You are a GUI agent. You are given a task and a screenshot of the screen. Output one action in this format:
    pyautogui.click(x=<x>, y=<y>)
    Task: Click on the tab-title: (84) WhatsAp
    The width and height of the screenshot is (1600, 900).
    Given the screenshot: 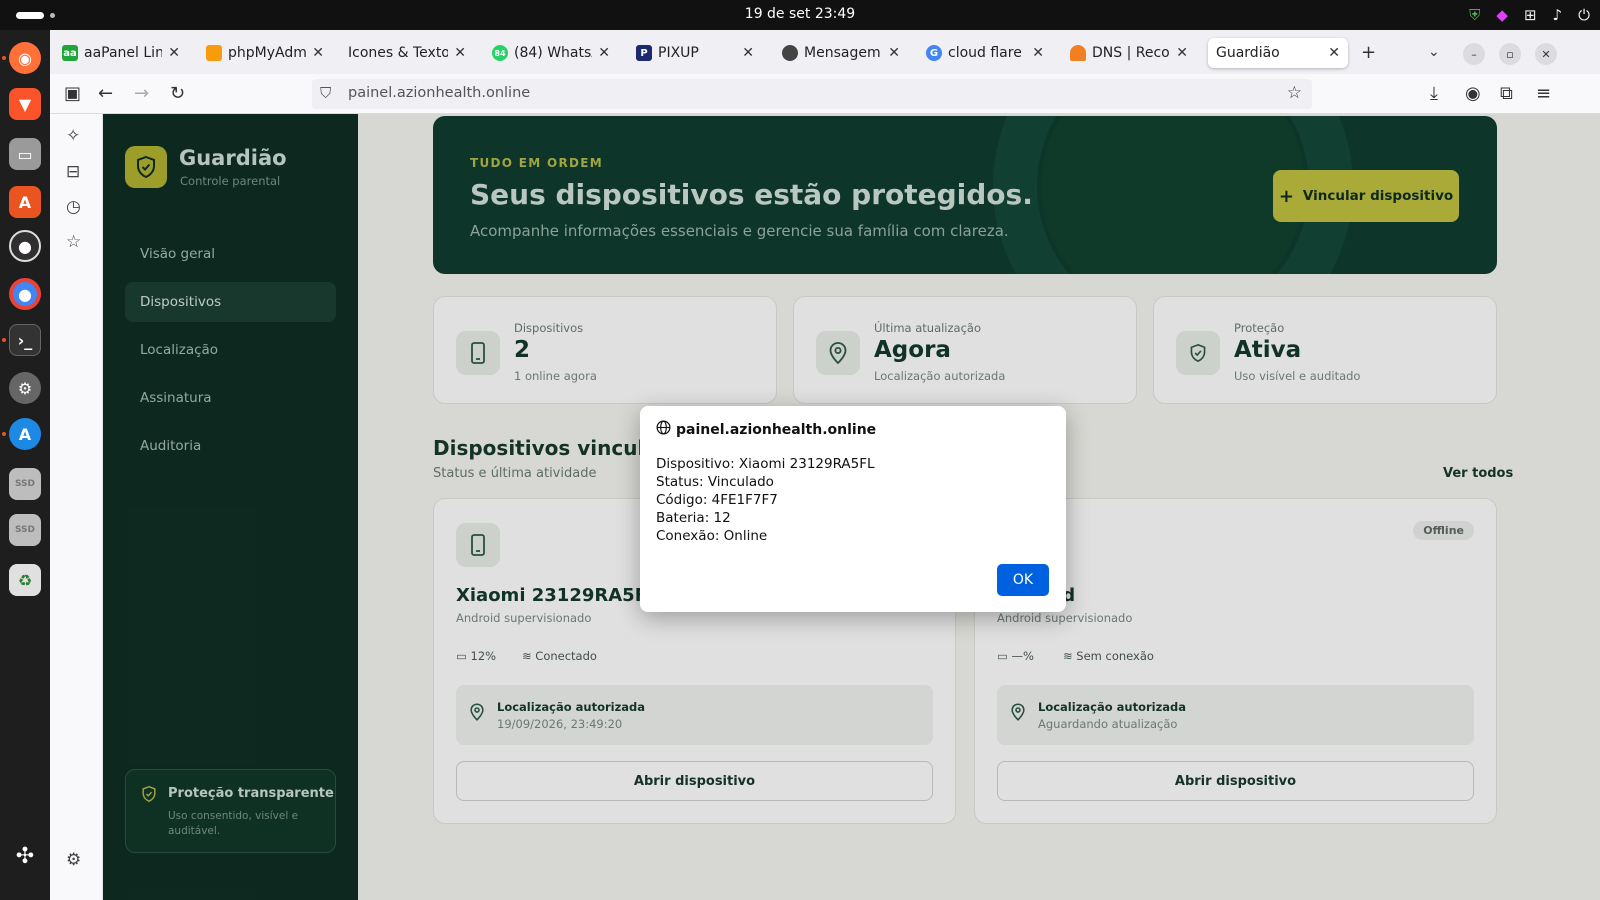 What is the action you would take?
    pyautogui.click(x=553, y=53)
    